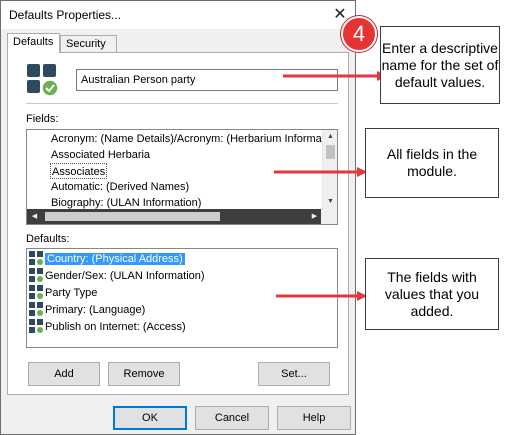 Image resolution: width=511 pixels, height=435 pixels. What do you see at coordinates (33, 43) in the screenshot?
I see `tab-defaults: Defaults` at bounding box center [33, 43].